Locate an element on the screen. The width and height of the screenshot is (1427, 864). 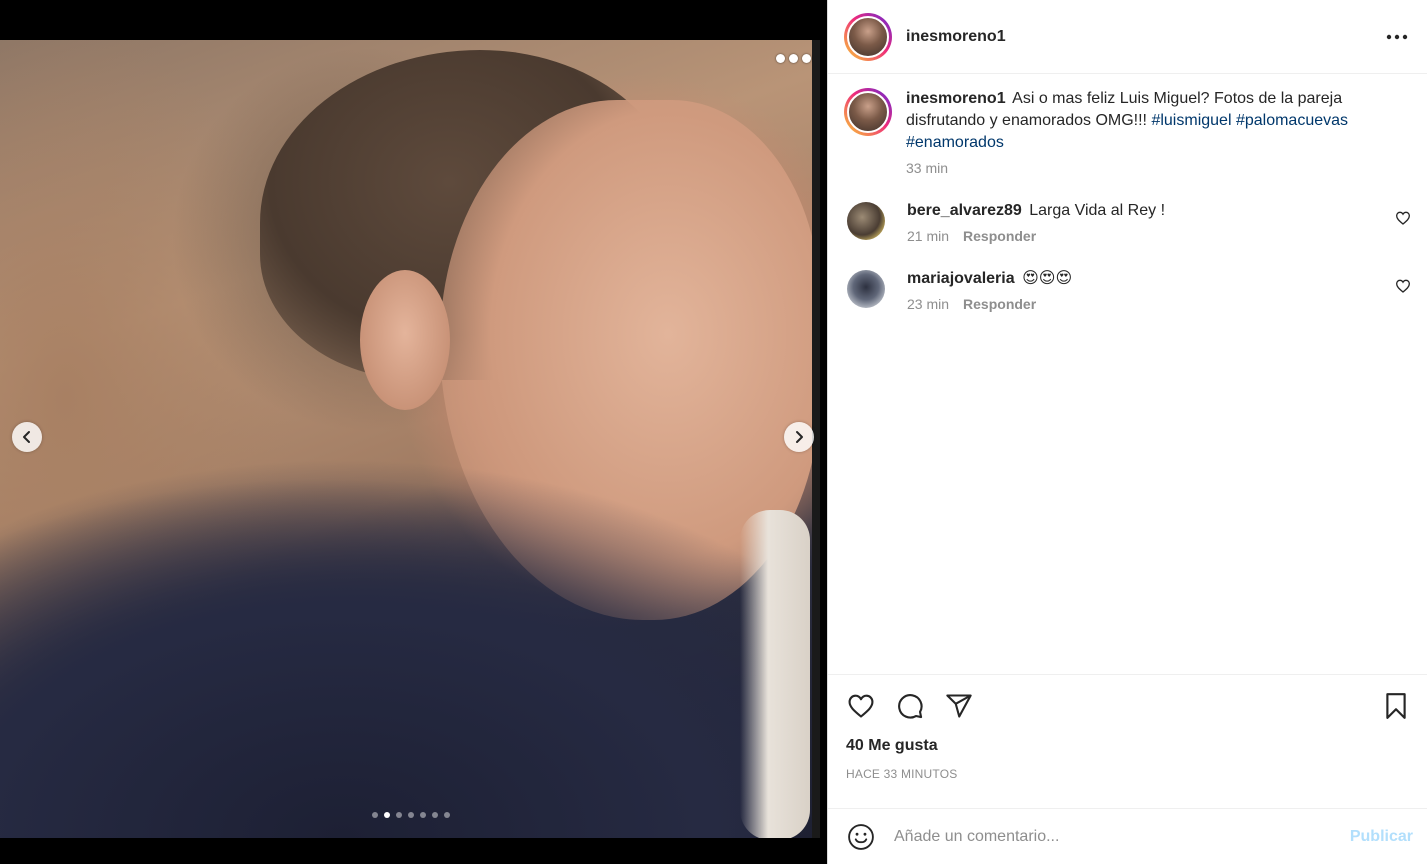
likes-count: 40 Me gusta is located at coordinates (1128, 746).